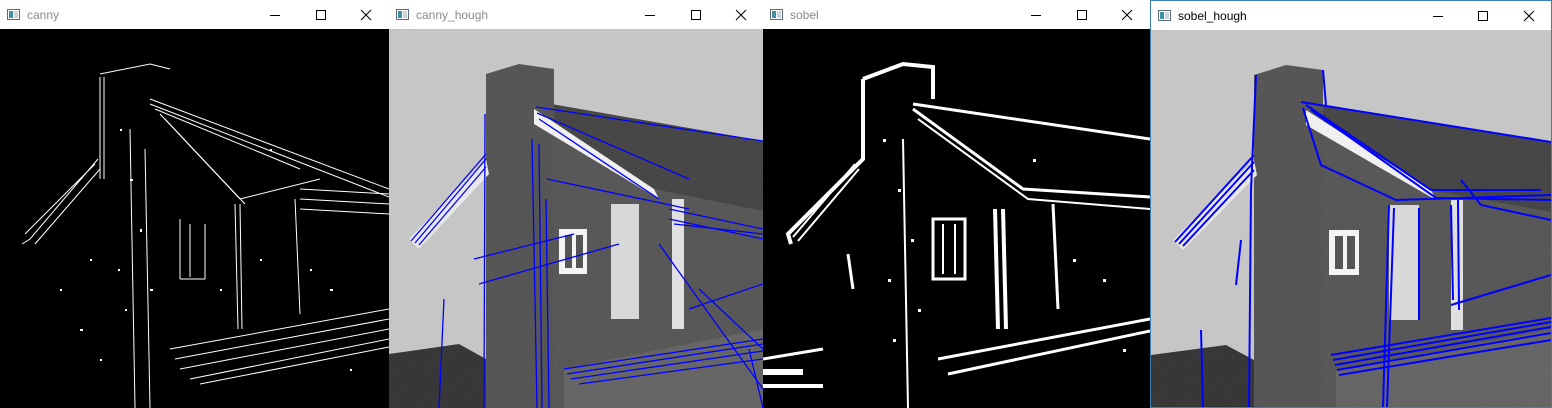 This screenshot has width=1552, height=408. Describe the element at coordinates (43, 14) in the screenshot. I see `window-title: canny` at that location.